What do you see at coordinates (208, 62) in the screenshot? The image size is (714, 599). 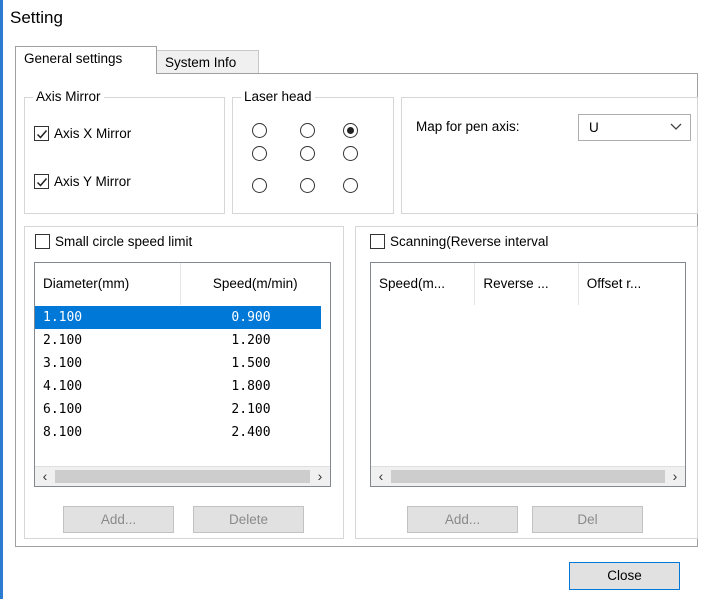 I see `tab-system-info: System Info` at bounding box center [208, 62].